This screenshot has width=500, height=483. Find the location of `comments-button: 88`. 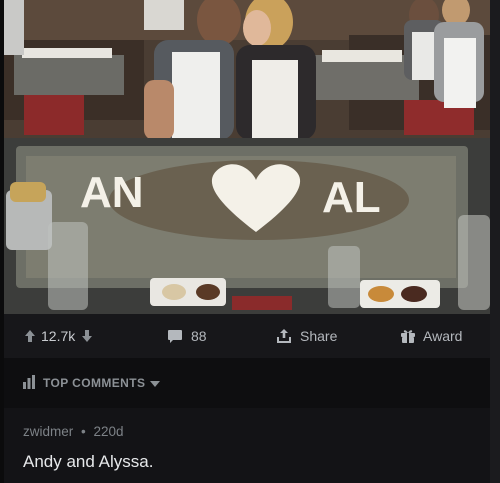

comments-button: 88 is located at coordinates (187, 336).